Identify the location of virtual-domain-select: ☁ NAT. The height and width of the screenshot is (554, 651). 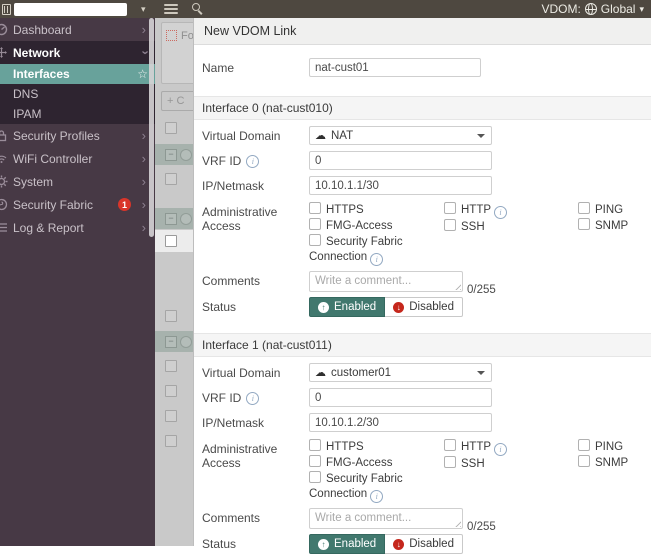
(400, 135).